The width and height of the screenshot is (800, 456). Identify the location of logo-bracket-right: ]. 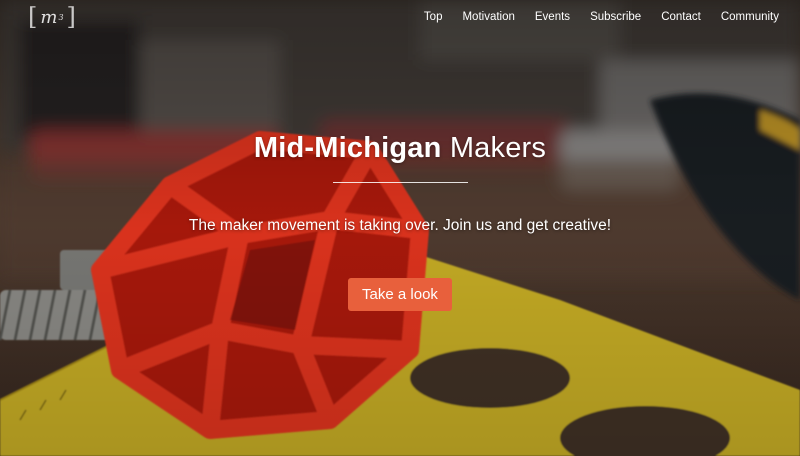
(71, 17).